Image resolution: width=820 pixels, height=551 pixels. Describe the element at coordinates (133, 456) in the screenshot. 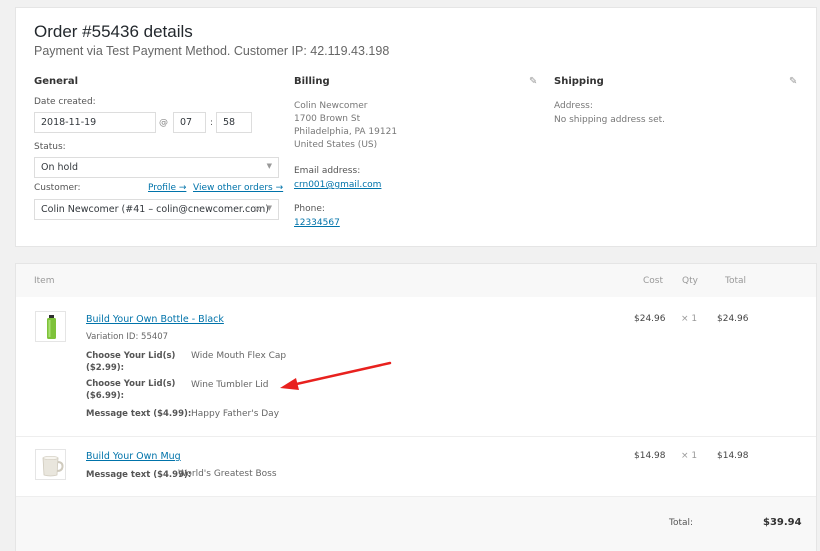

I see `item-name-link: Build Your Own Mug` at that location.